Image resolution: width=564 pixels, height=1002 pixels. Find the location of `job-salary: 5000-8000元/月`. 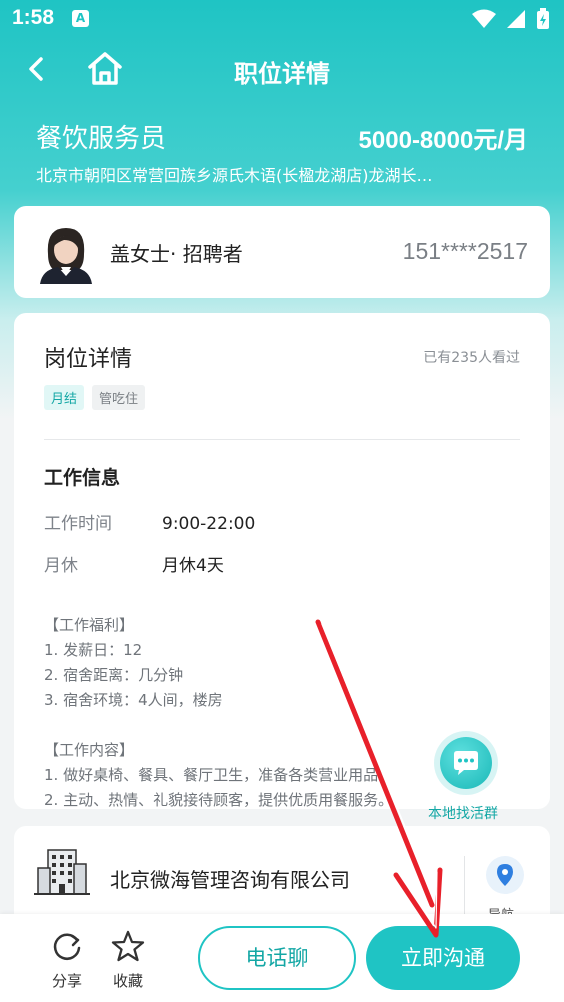

job-salary: 5000-8000元/月 is located at coordinates (443, 140).